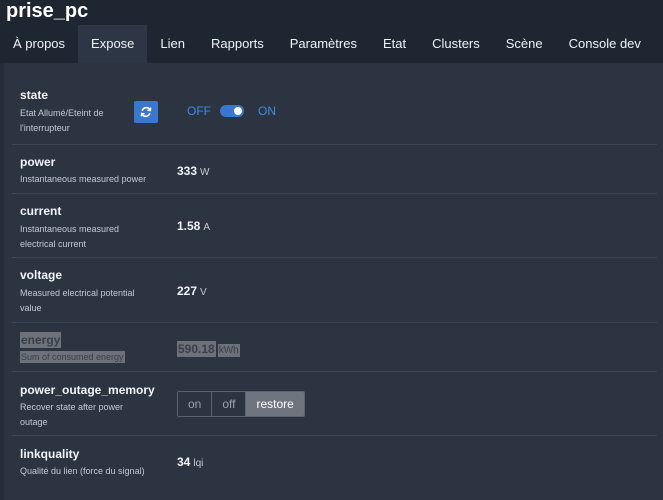  Describe the element at coordinates (50, 454) in the screenshot. I see `linkquality-name: linkquality` at that location.